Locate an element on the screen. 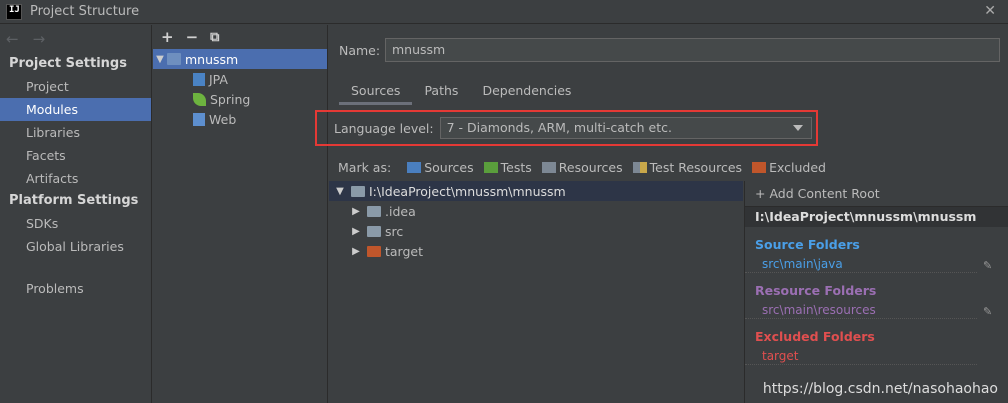 The width and height of the screenshot is (1008, 403). tree-item-label: .idea is located at coordinates (400, 211).